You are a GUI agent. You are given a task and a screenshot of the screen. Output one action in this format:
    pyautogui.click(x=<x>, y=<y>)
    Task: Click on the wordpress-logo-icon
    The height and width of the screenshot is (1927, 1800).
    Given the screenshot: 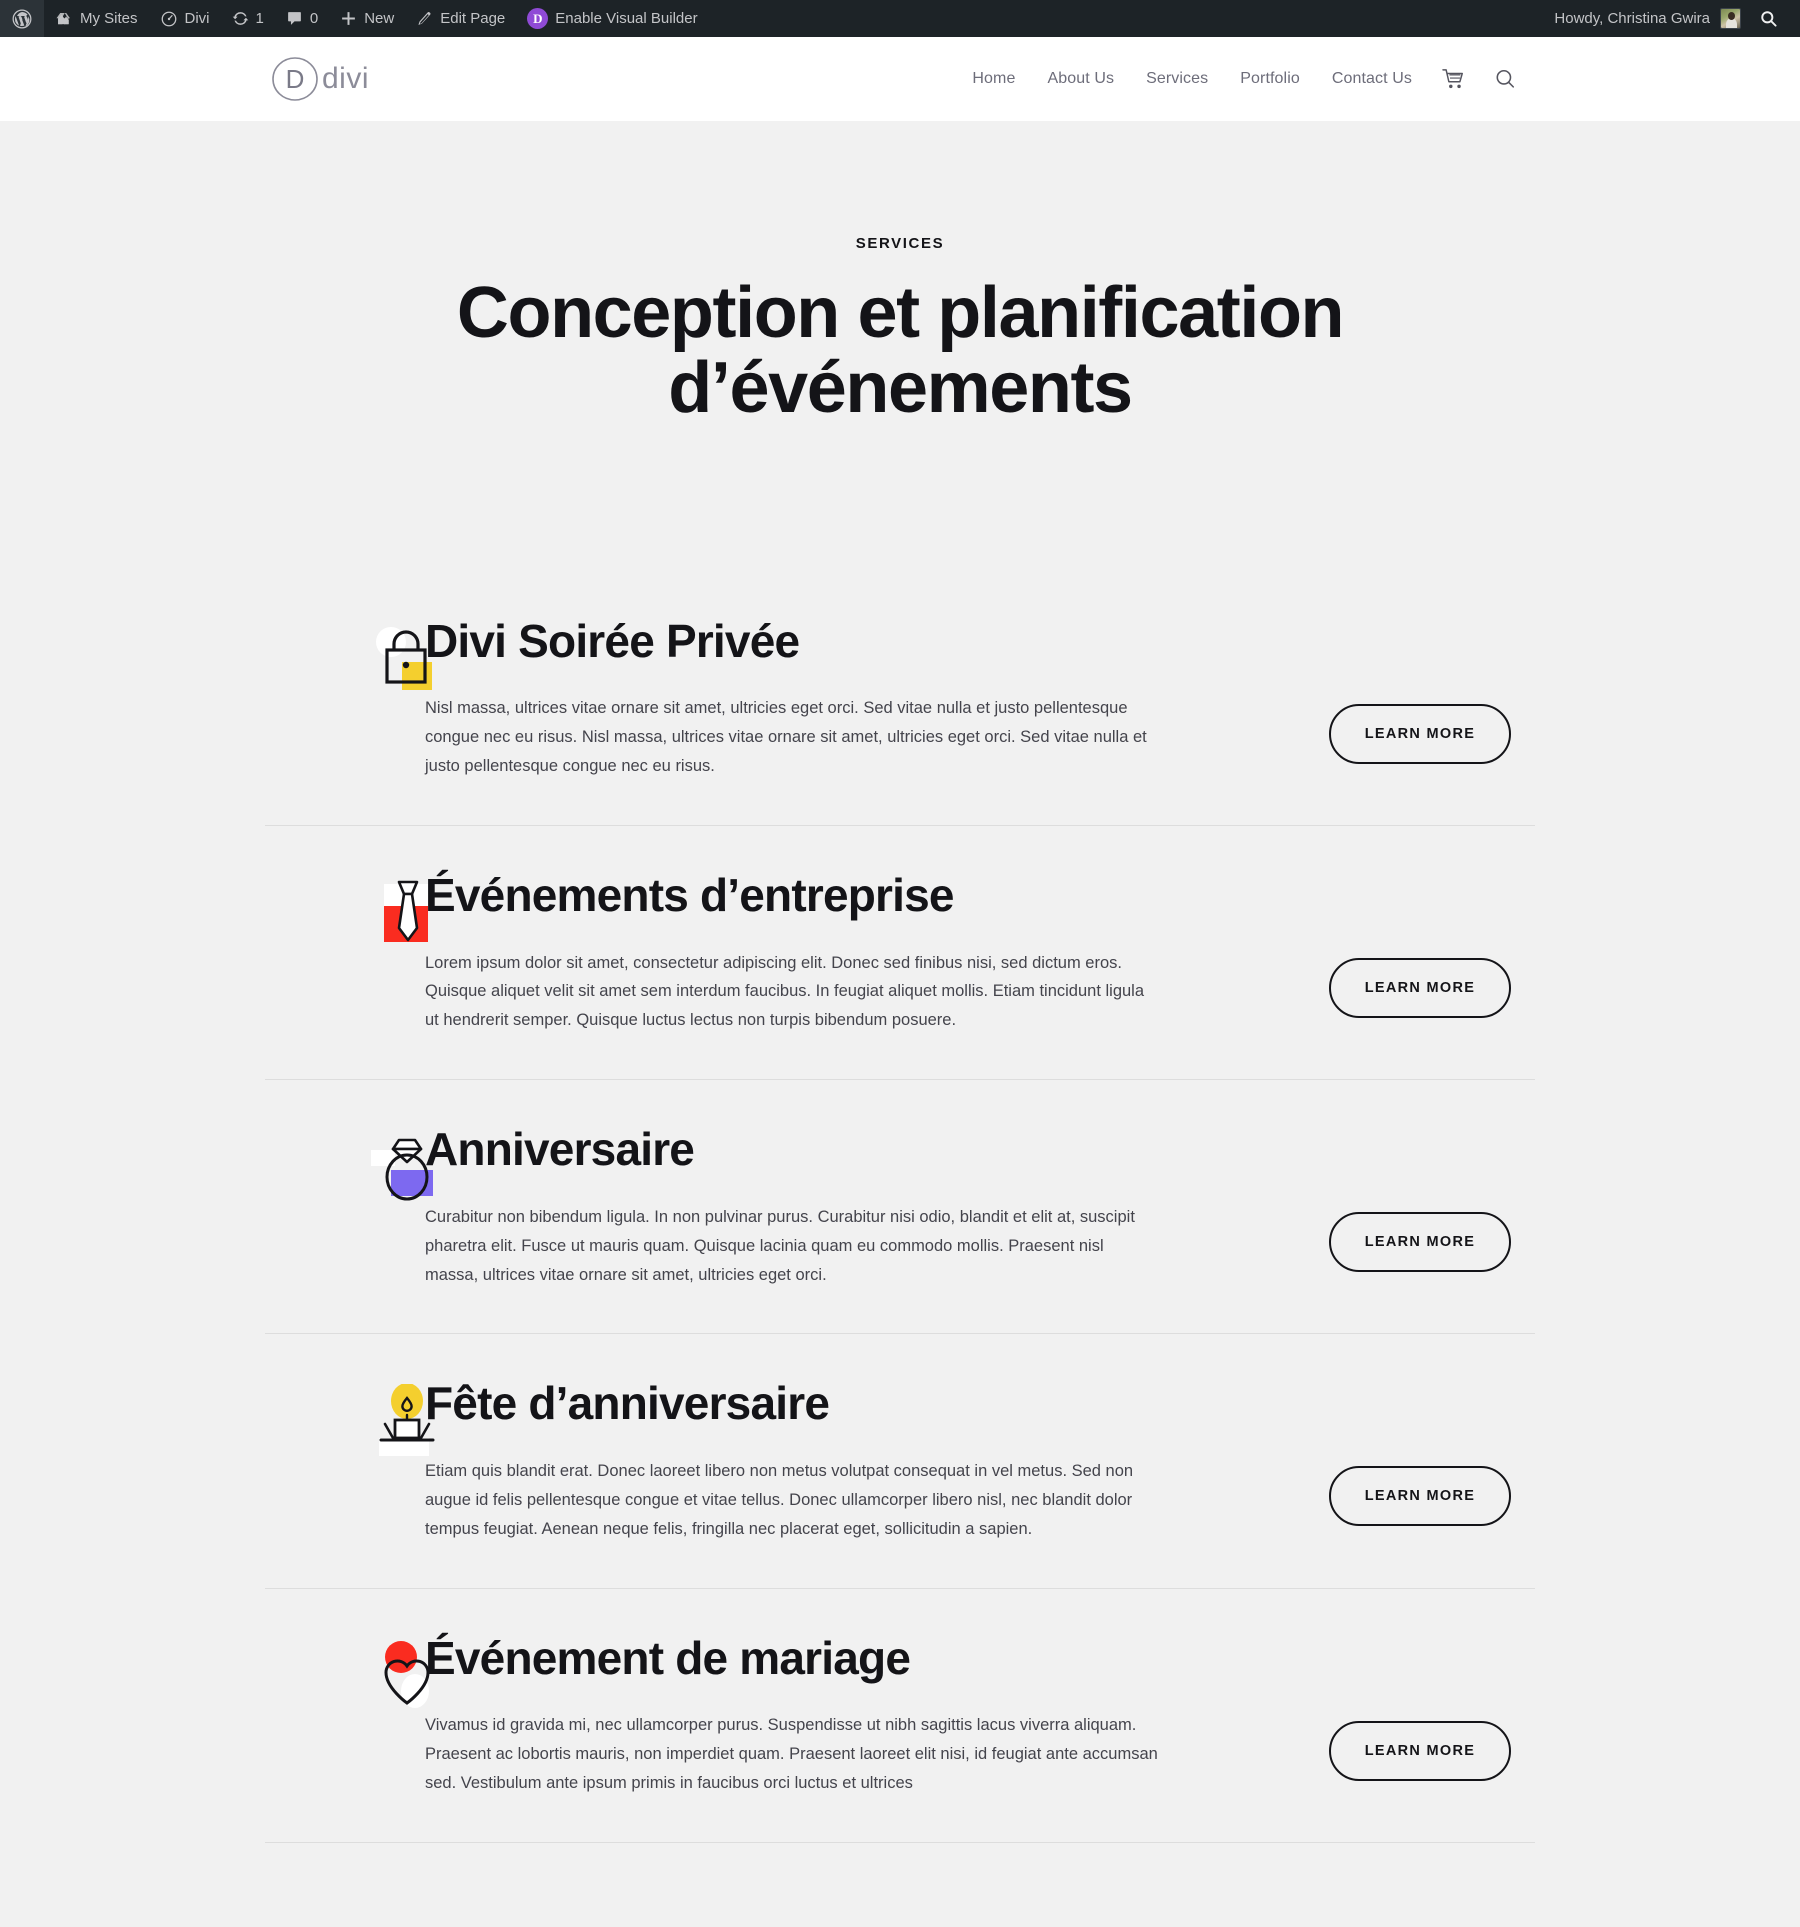 What is the action you would take?
    pyautogui.click(x=22, y=19)
    